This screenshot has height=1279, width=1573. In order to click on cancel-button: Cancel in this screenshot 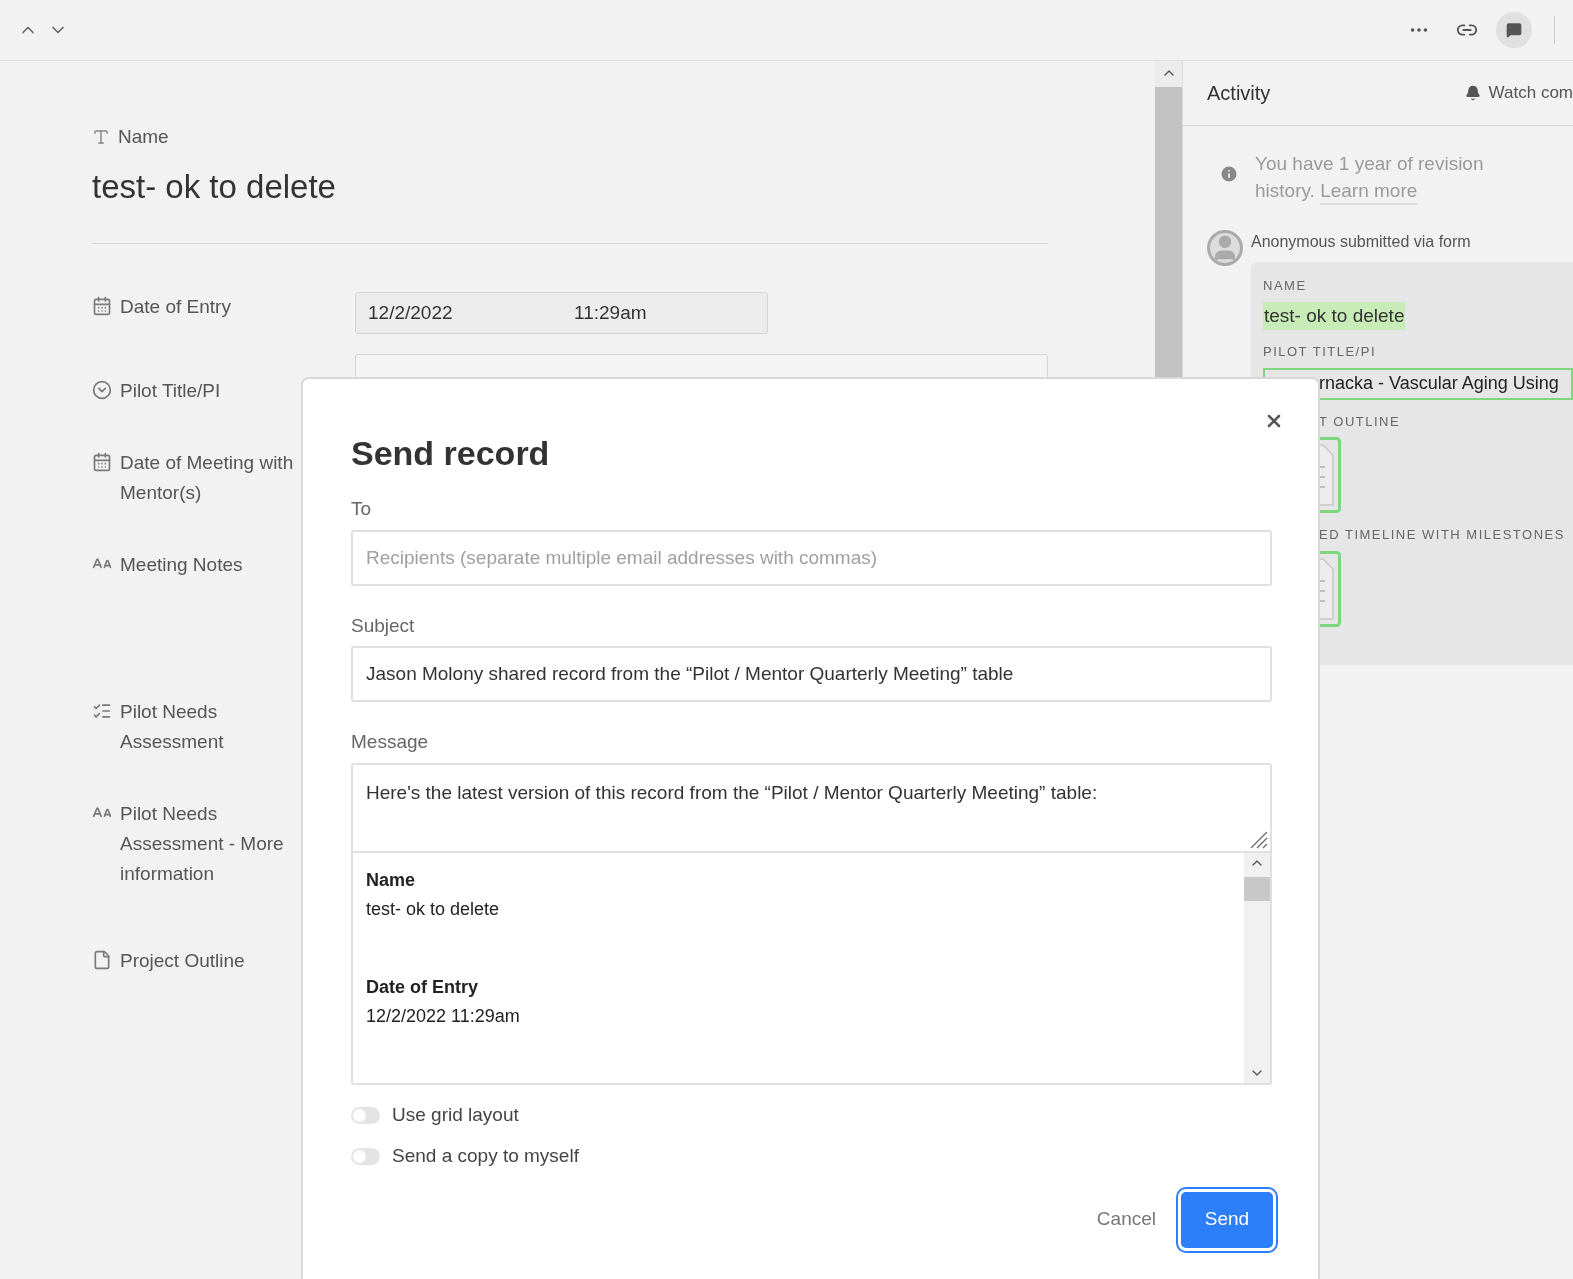, I will do `click(1126, 1219)`.